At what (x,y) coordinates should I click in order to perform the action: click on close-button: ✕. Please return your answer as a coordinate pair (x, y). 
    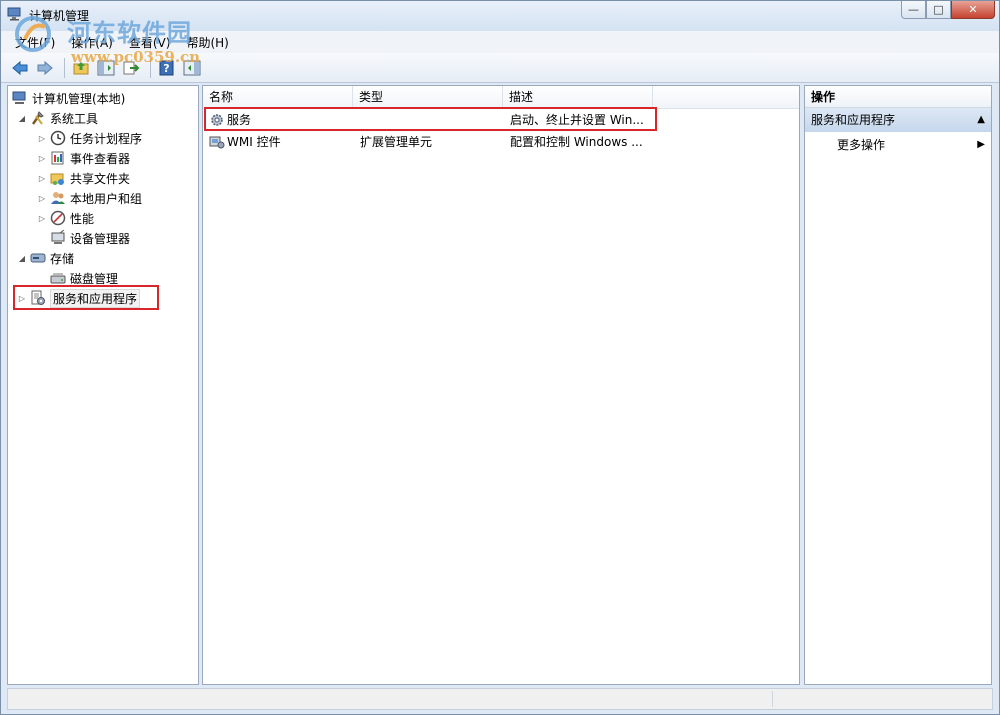
    Looking at the image, I should click on (973, 10).